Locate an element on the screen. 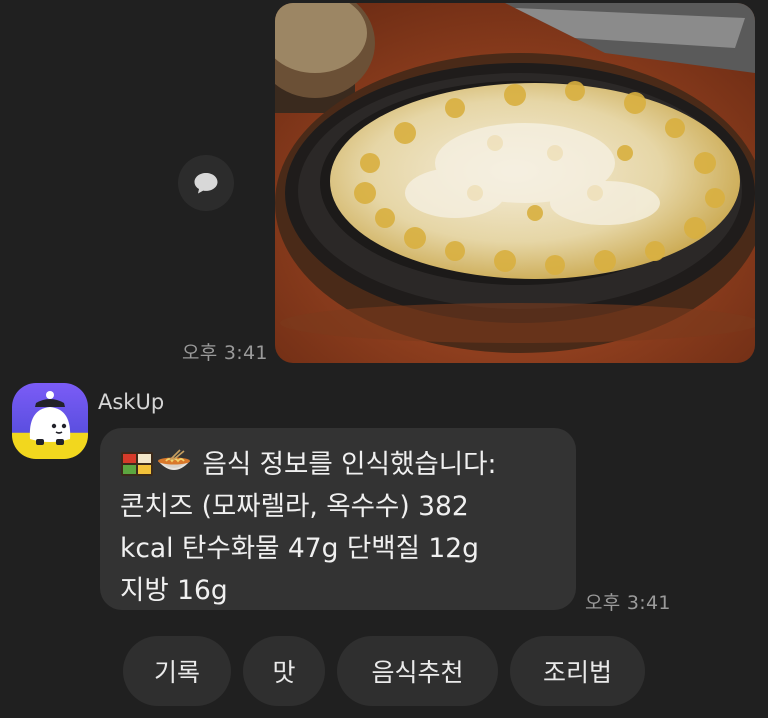 Image resolution: width=768 pixels, height=718 pixels. sender-name: AskUp is located at coordinates (131, 402).